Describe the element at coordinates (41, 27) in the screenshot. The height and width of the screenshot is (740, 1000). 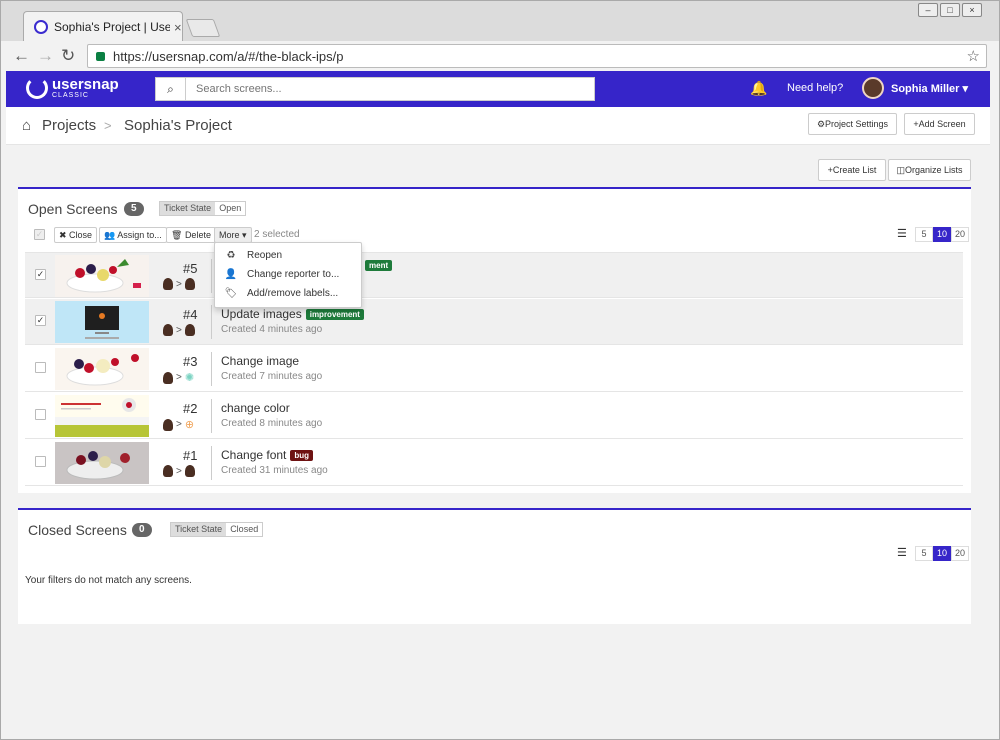
I see `usersnap-favicon-icon` at that location.